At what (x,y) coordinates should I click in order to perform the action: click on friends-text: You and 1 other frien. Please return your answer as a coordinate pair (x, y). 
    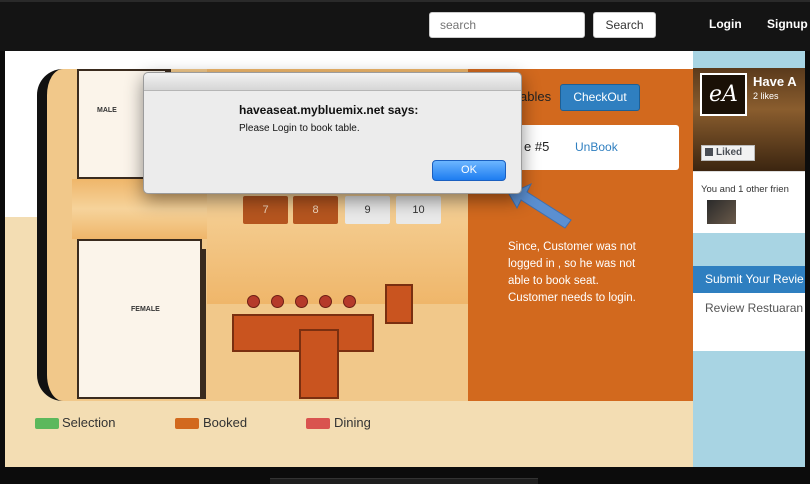
    Looking at the image, I should click on (745, 189).